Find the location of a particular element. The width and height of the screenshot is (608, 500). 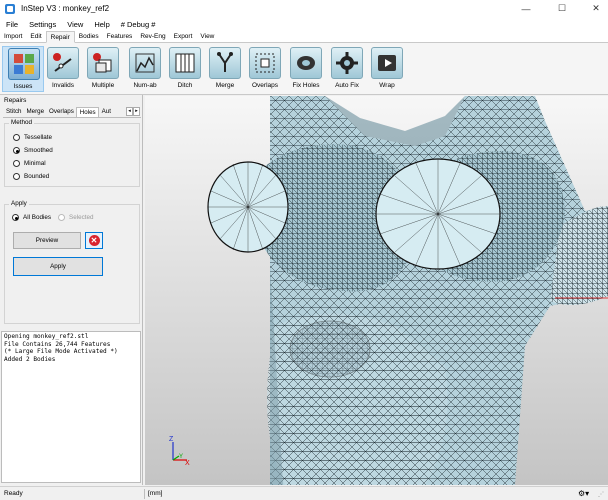

issues-label: Issues is located at coordinates (23, 86).